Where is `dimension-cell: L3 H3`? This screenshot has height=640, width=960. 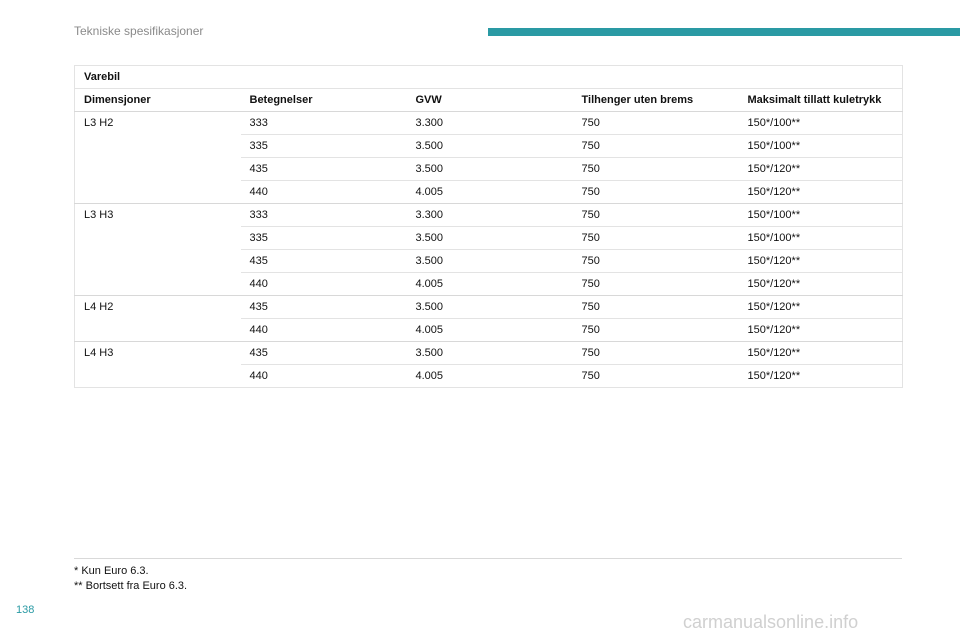 dimension-cell: L3 H3 is located at coordinates (157, 249).